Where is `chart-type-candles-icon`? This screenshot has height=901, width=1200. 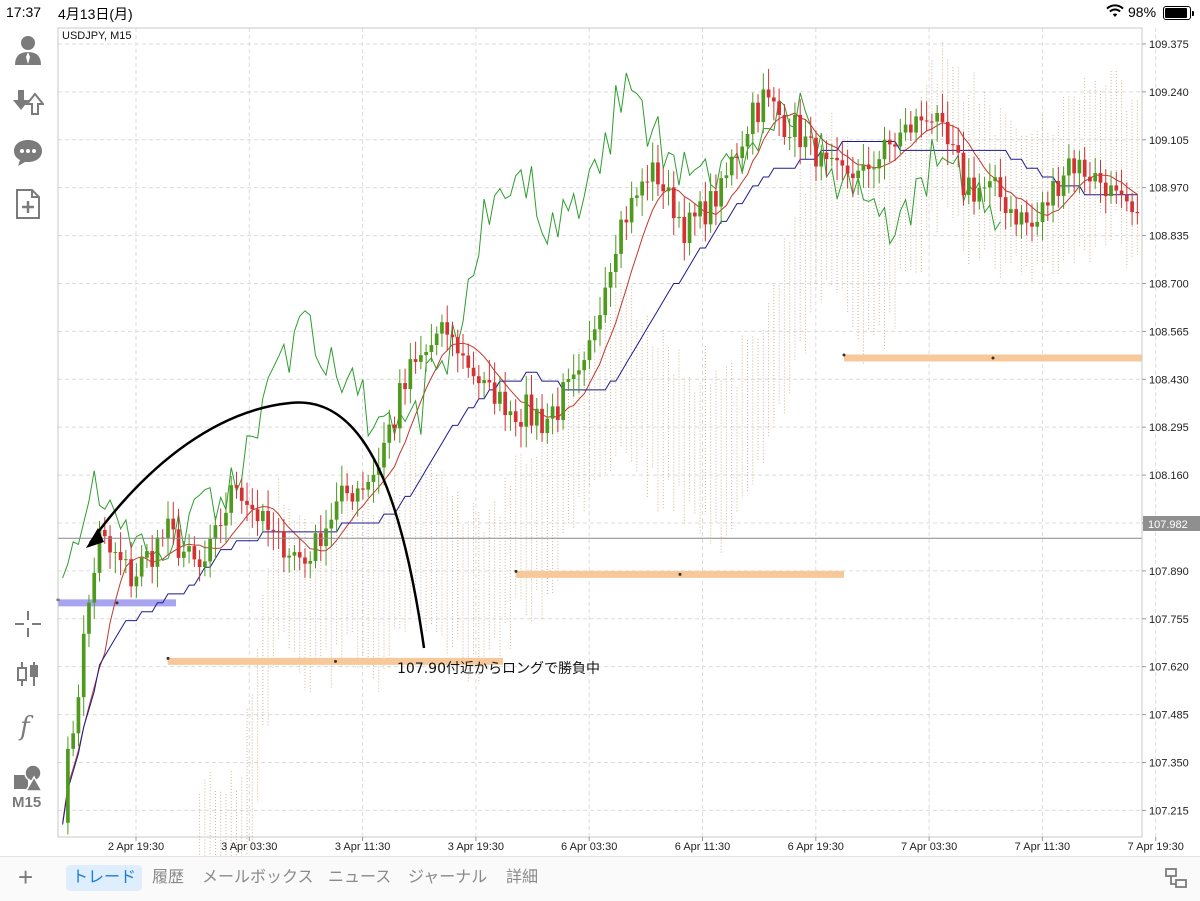
chart-type-candles-icon is located at coordinates (28, 674).